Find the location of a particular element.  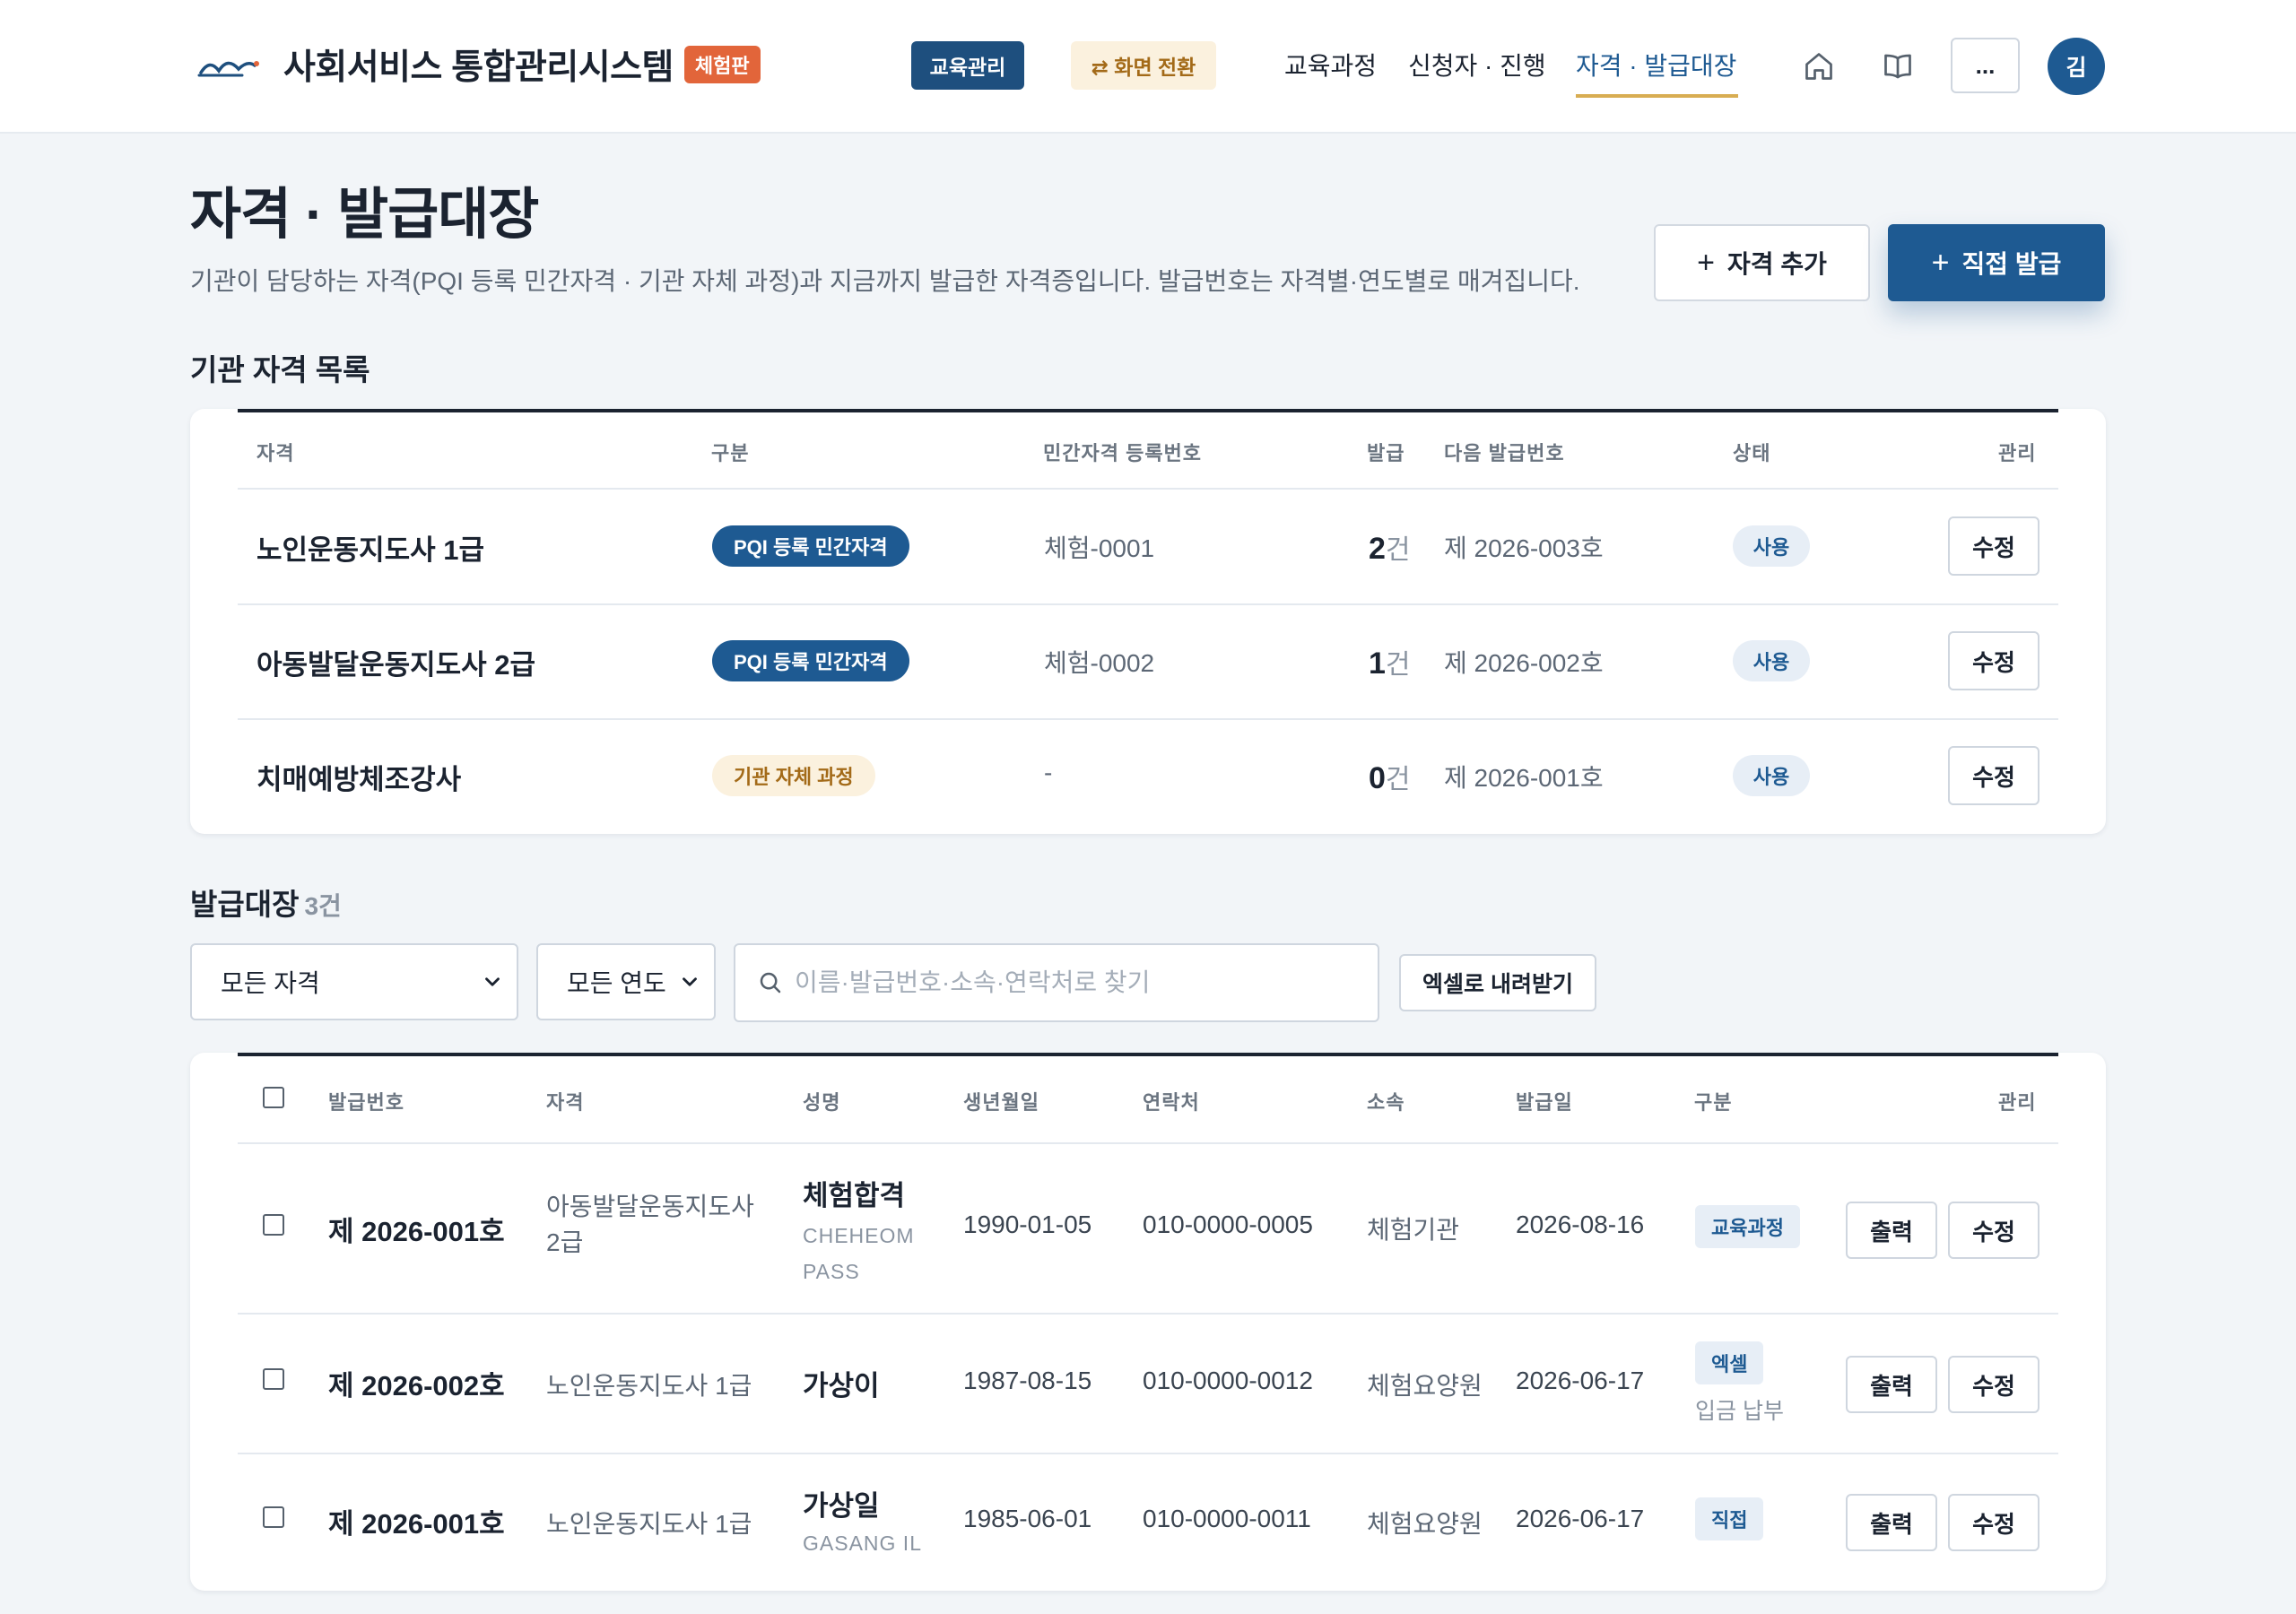

kind-tag: 직접 is located at coordinates (1729, 1518).